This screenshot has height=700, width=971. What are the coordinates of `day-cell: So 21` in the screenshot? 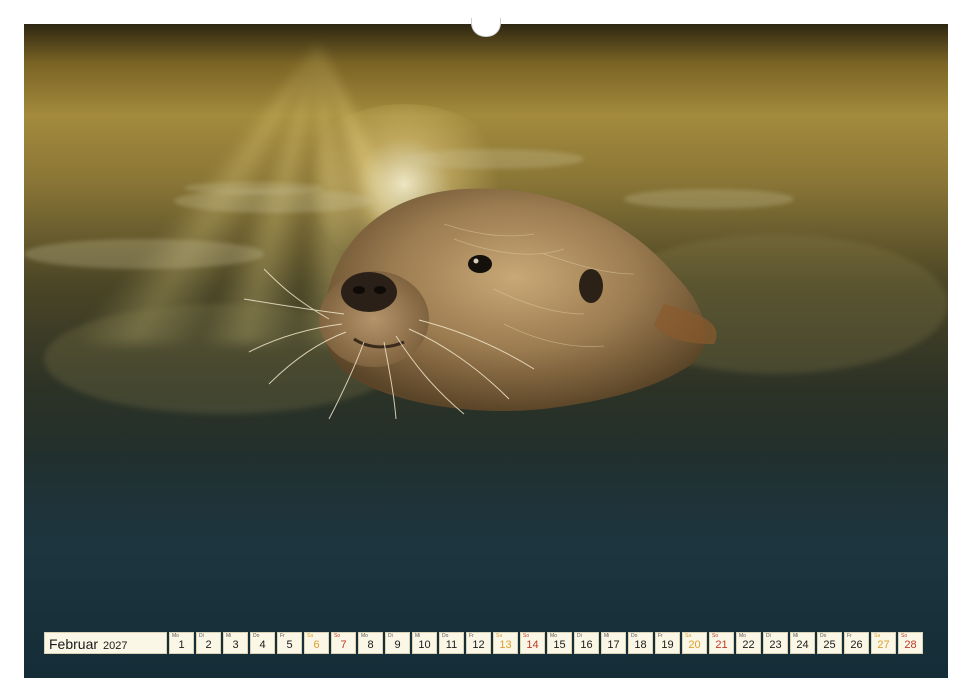 It's located at (721, 643).